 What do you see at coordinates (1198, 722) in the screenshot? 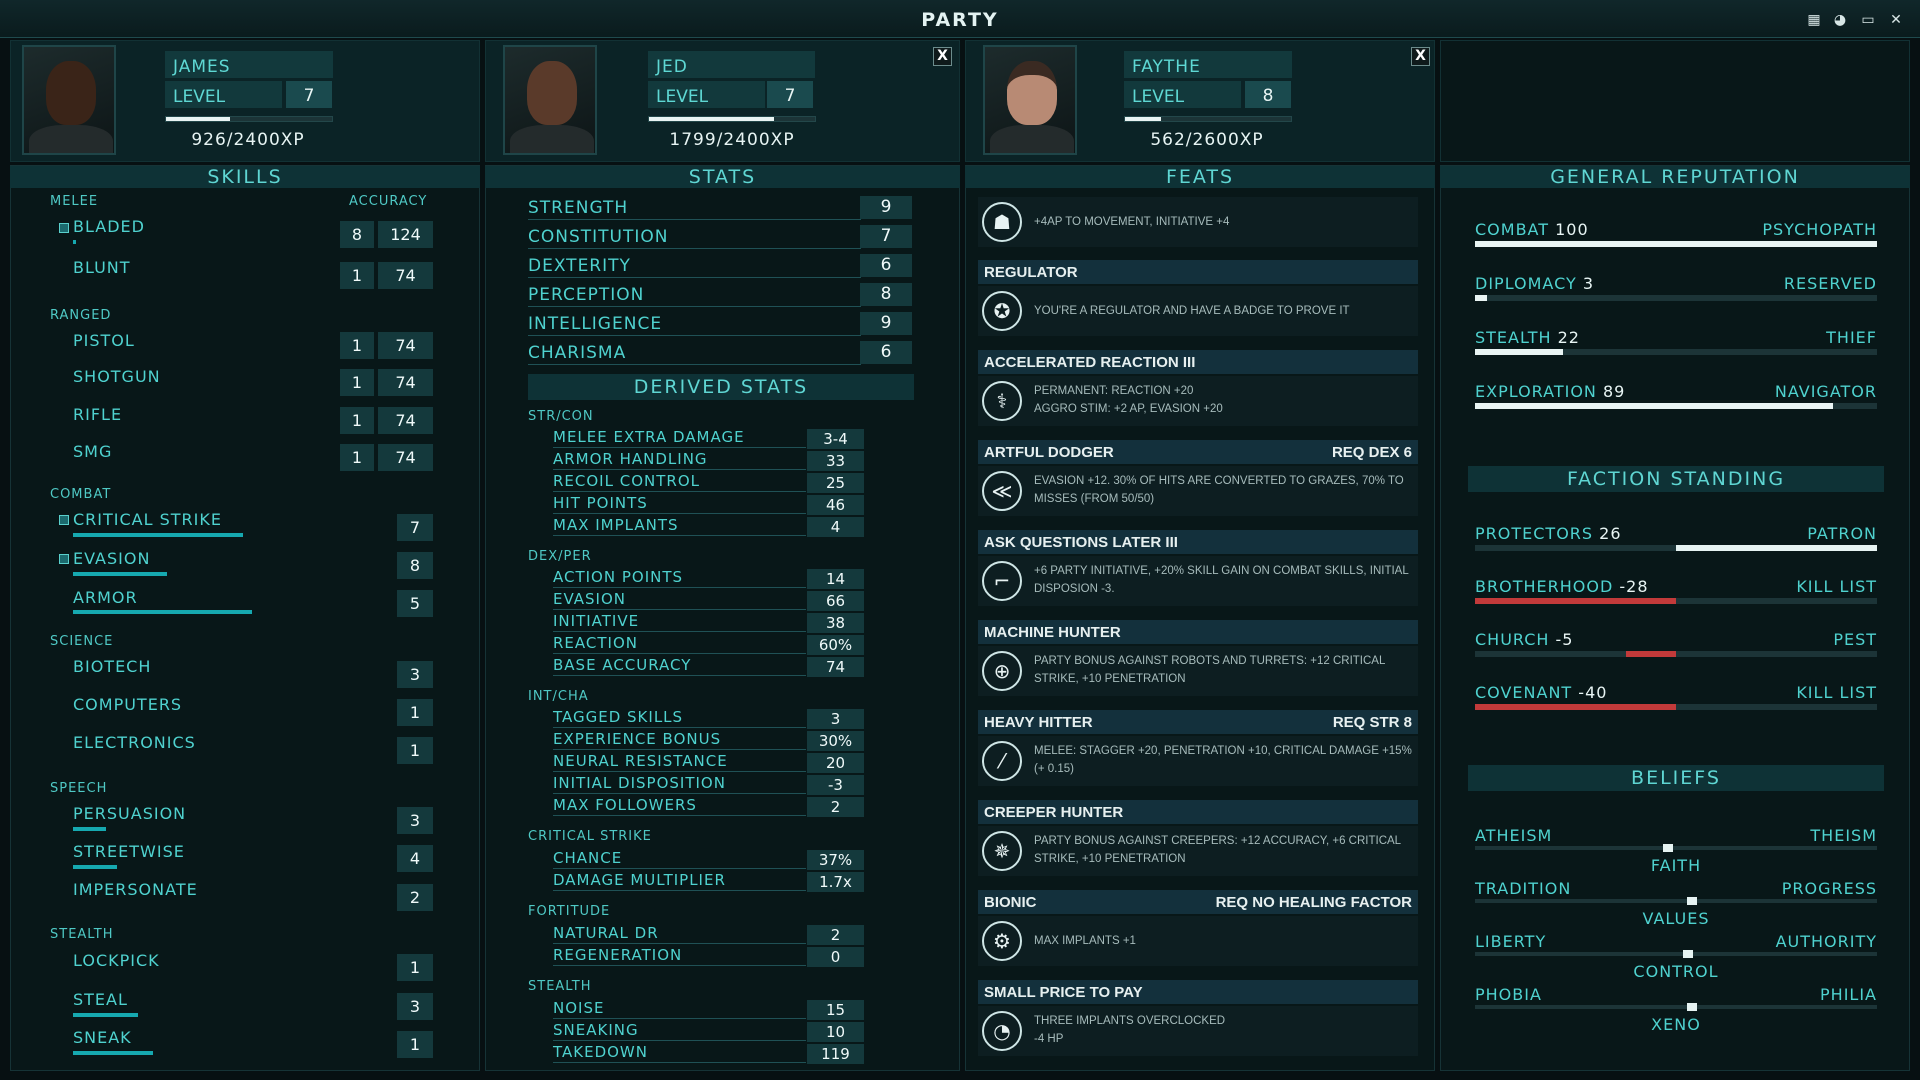
I see `feat-title: HEAVY HITTER REQ STR 8` at bounding box center [1198, 722].